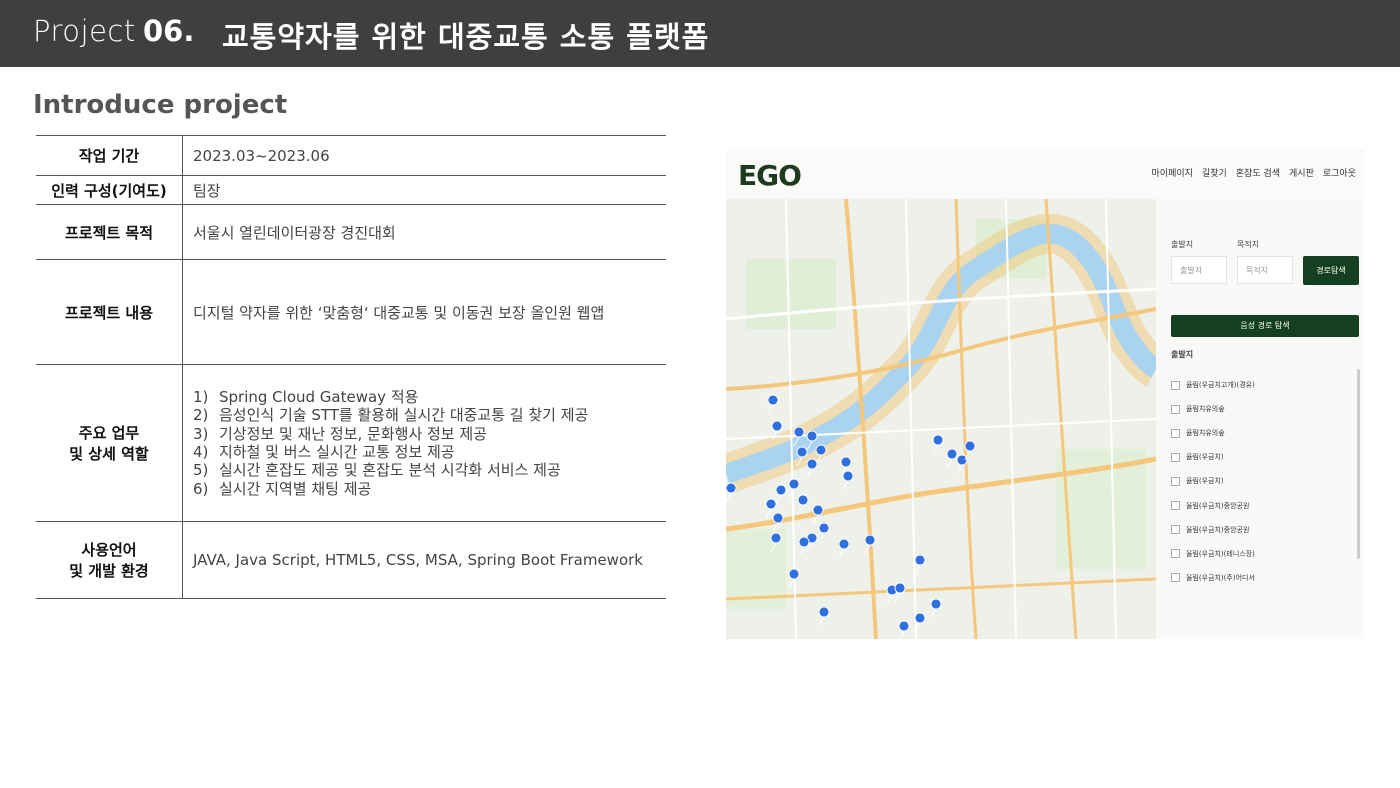 The image size is (1400, 788). What do you see at coordinates (1263, 578) in the screenshot?
I see `result-list-item: 율림(우금치)(주)어디서` at bounding box center [1263, 578].